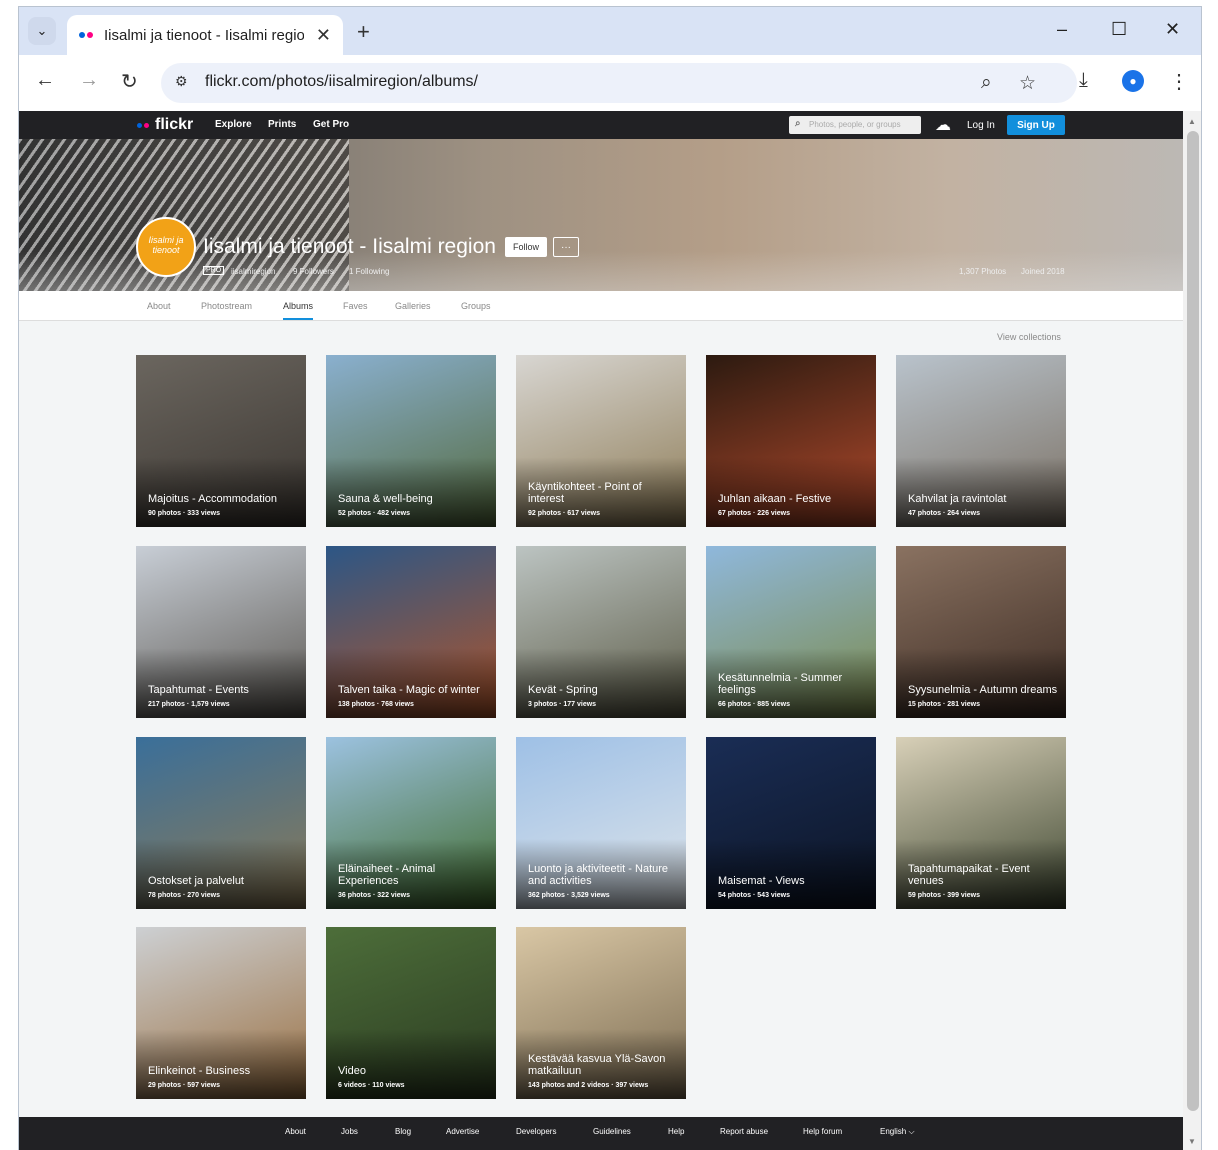  I want to click on footer-report-abuse: Report abuse, so click(744, 1131).